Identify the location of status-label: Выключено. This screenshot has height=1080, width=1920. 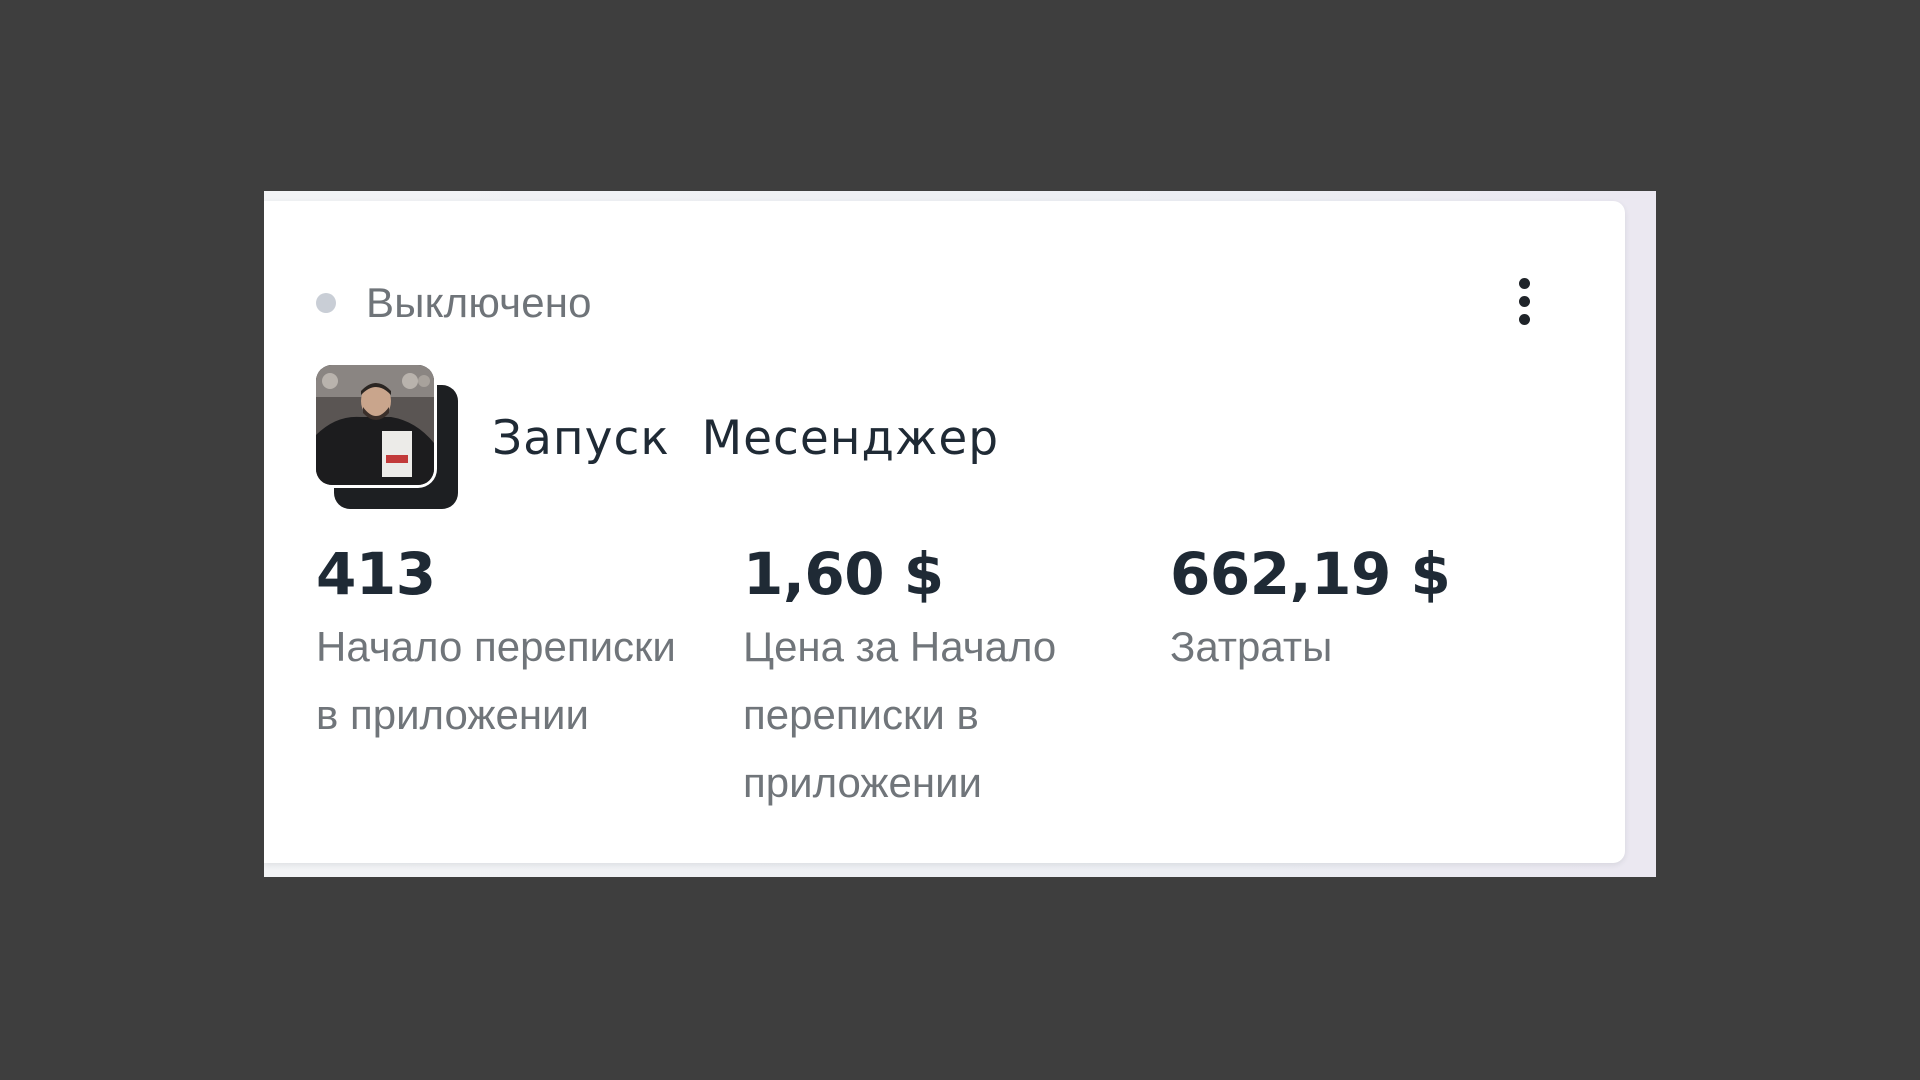
(479, 302).